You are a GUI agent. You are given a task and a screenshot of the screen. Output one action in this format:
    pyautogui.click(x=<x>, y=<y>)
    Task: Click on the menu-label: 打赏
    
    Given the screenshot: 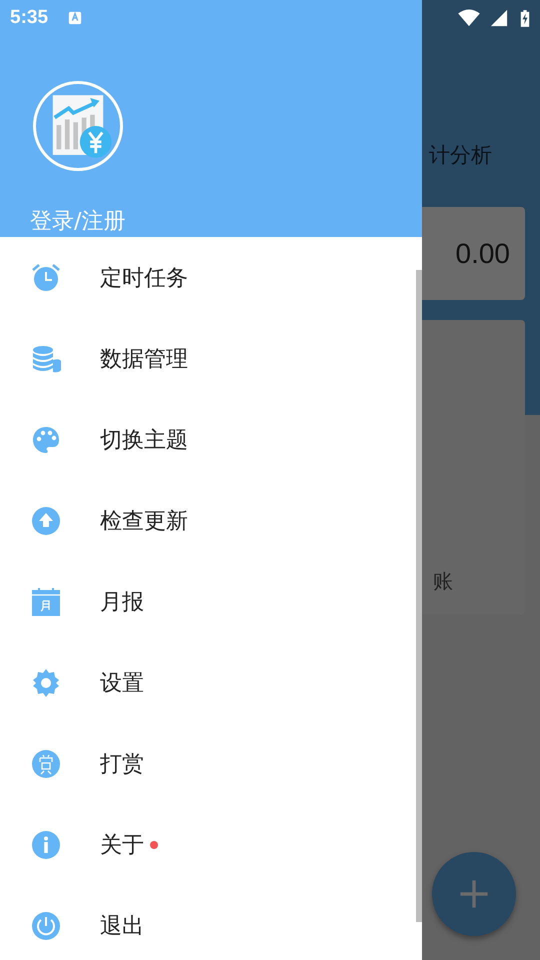 What is the action you would take?
    pyautogui.click(x=122, y=764)
    